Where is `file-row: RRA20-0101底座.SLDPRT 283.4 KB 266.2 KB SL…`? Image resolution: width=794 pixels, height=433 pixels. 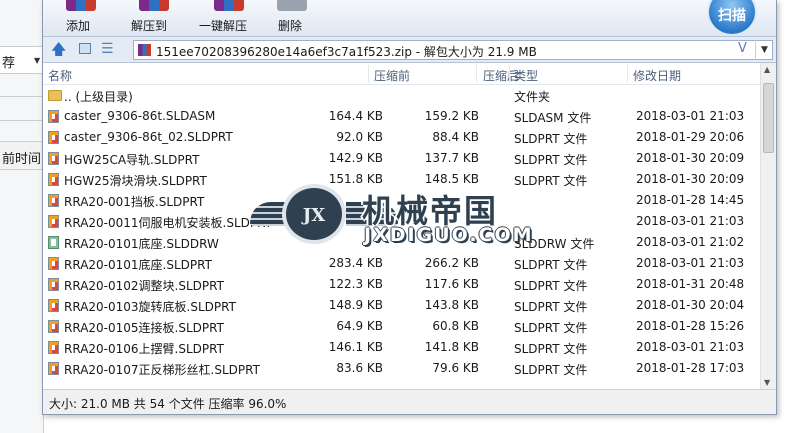 file-row: RRA20-0101底座.SLDPRT 283.4 KB 266.2 KB SL… is located at coordinates (401, 263).